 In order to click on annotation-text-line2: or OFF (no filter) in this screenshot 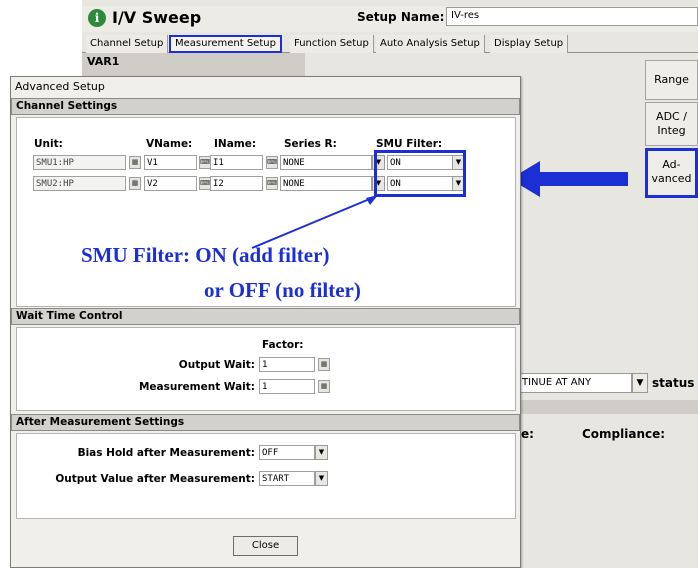, I will do `click(282, 290)`.